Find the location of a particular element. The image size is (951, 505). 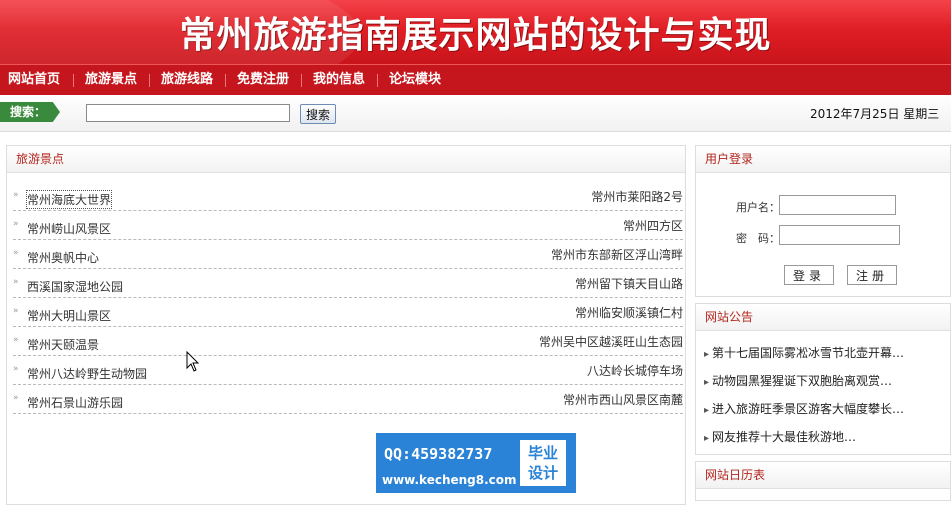

username-input is located at coordinates (837, 205).